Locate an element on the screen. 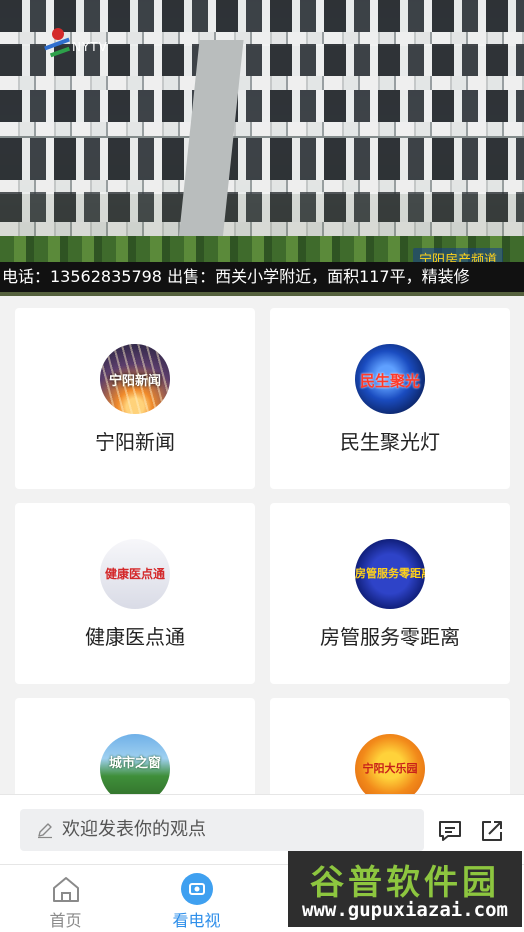 The height and width of the screenshot is (932, 524). tv-icon is located at coordinates (196, 889).